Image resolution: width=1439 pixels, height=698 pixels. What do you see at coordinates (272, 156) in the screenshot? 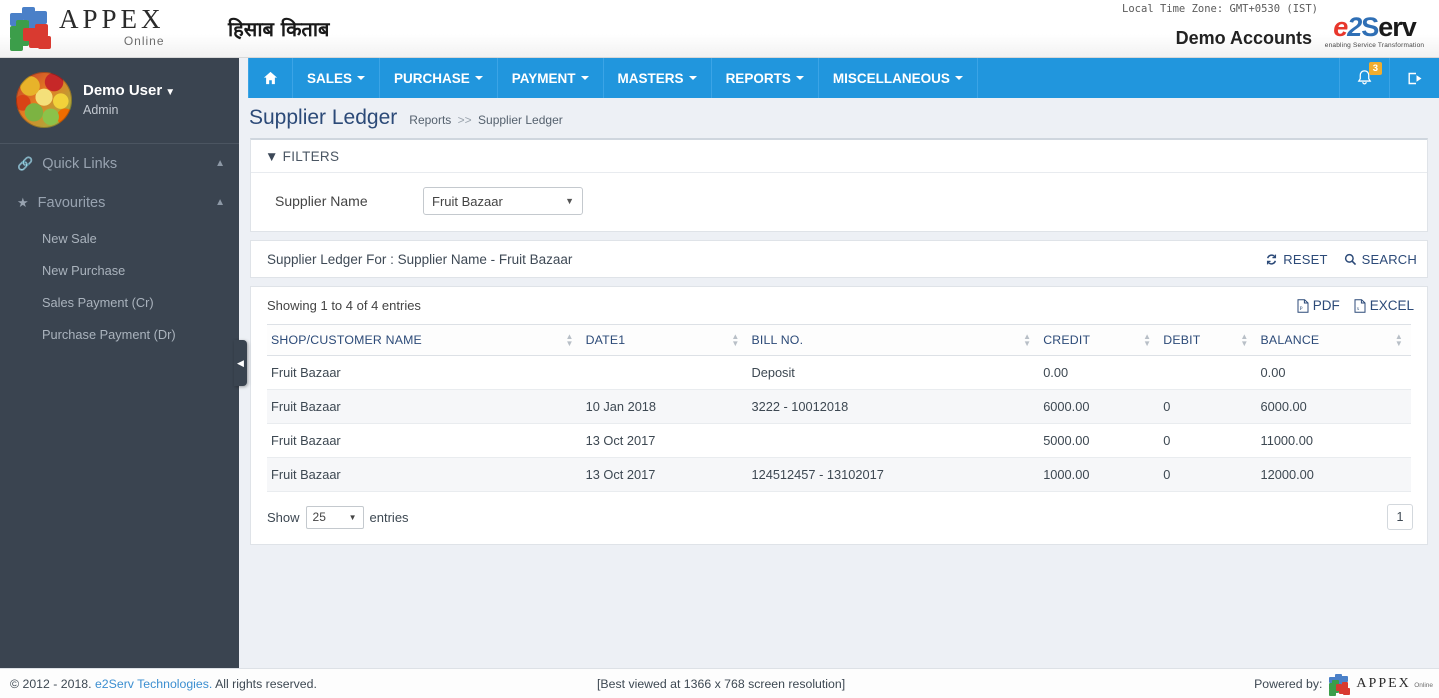
I see `filter-icon: ▼` at bounding box center [272, 156].